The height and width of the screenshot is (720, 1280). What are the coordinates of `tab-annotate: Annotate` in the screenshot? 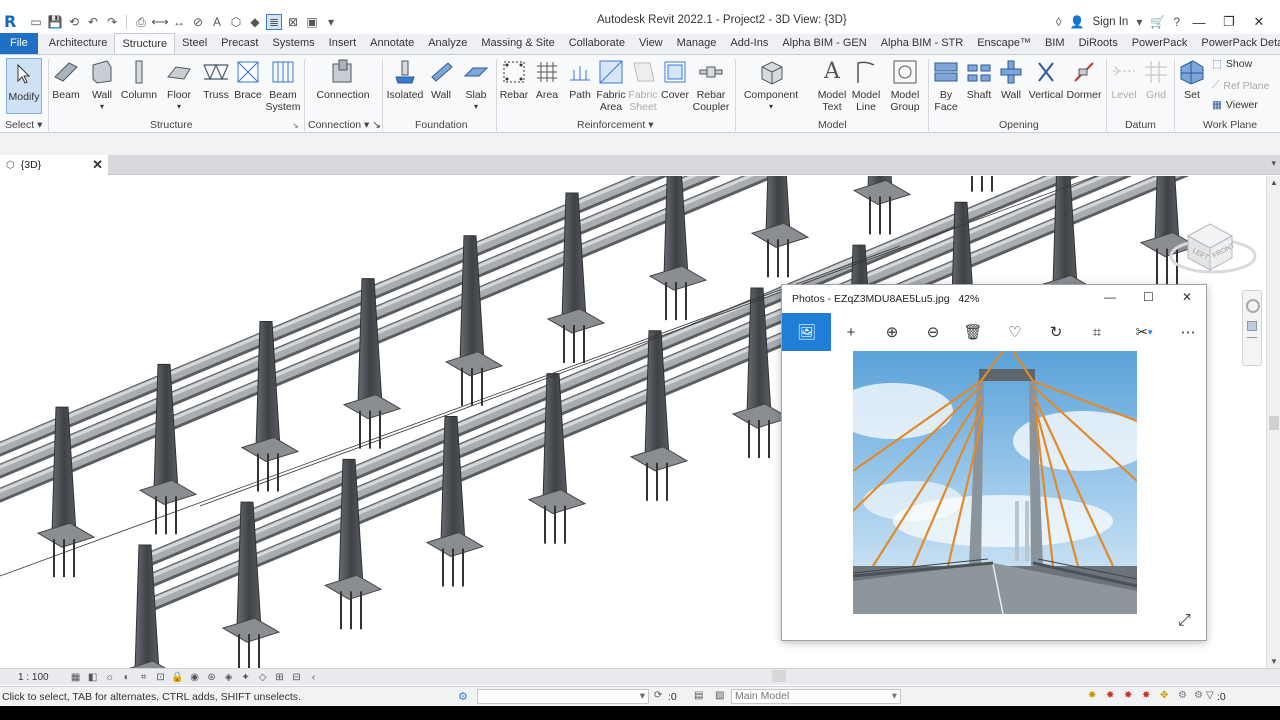 It's located at (392, 43).